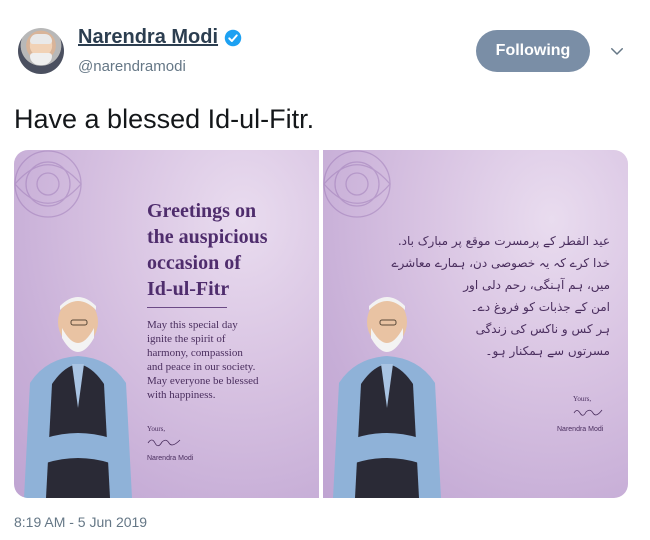  Describe the element at coordinates (181, 395) in the screenshot. I see `body-line: with happiness.` at that location.